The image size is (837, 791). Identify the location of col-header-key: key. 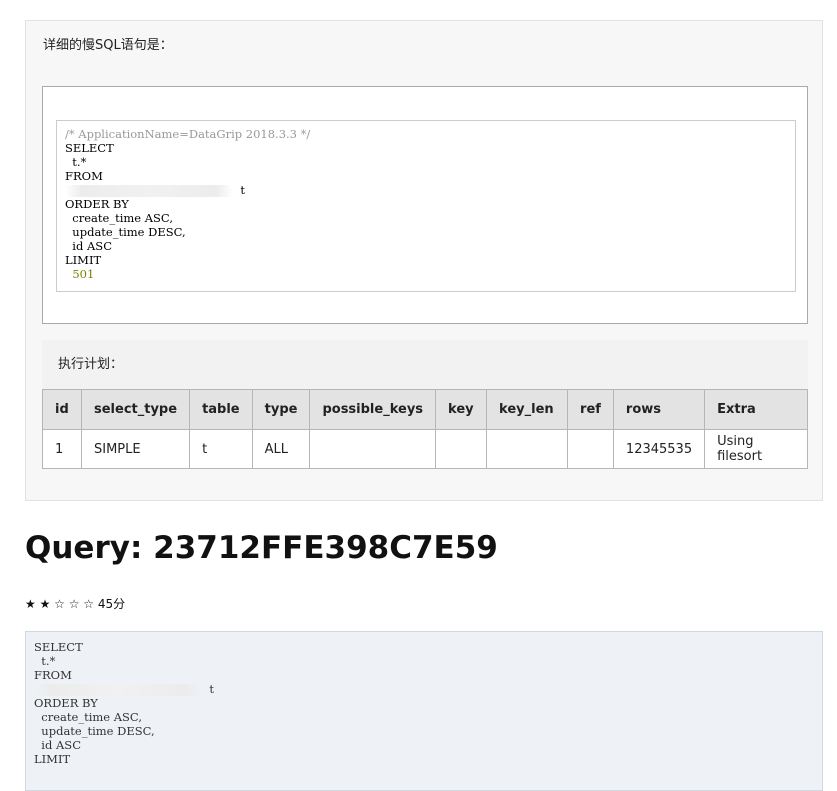
(461, 409).